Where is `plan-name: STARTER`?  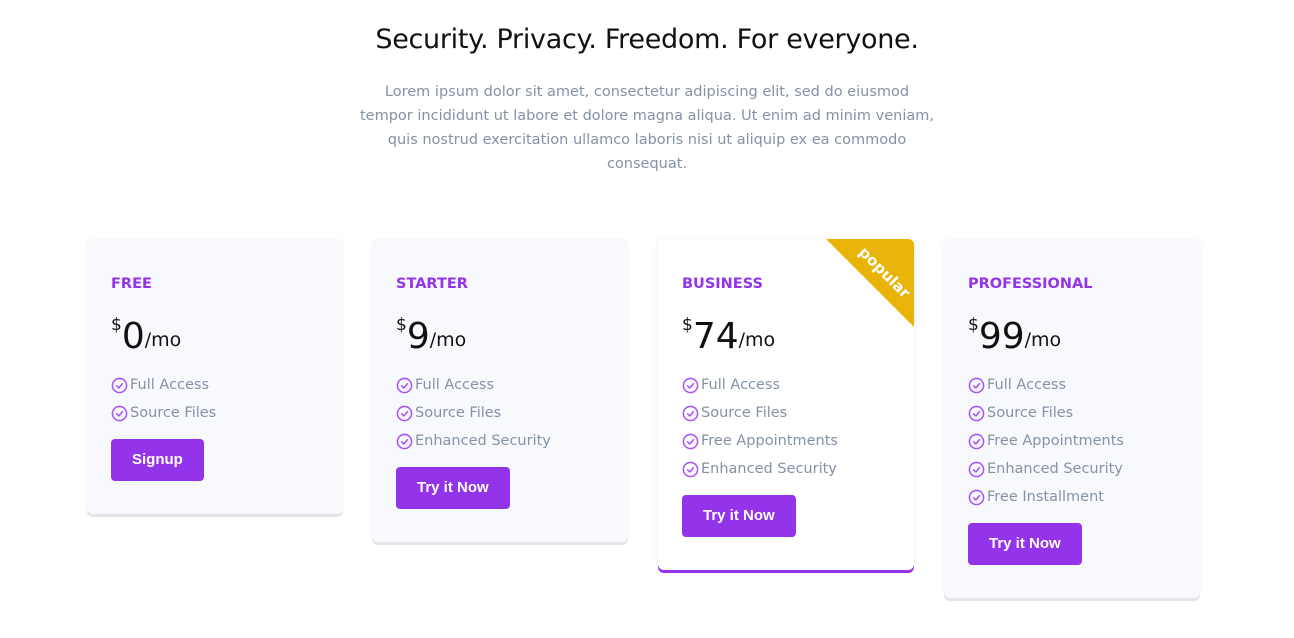 plan-name: STARTER is located at coordinates (432, 284).